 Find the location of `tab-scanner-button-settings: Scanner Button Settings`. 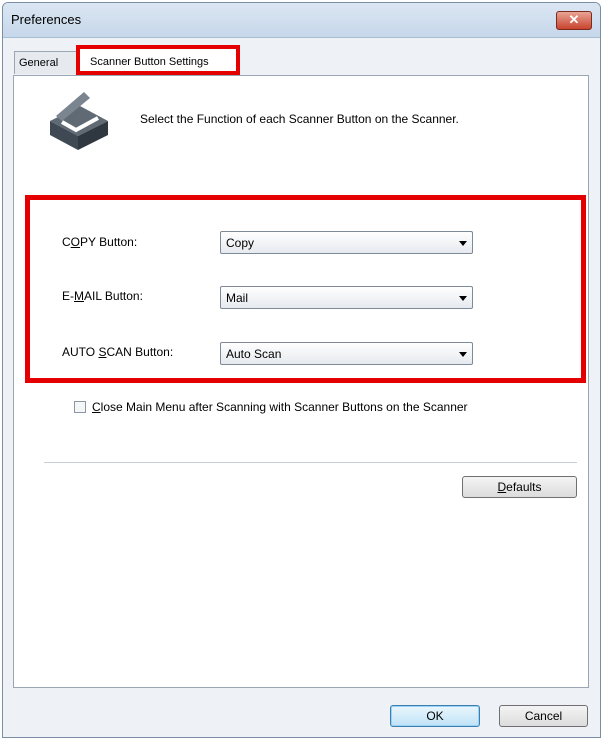

tab-scanner-button-settings: Scanner Button Settings is located at coordinates (158, 60).